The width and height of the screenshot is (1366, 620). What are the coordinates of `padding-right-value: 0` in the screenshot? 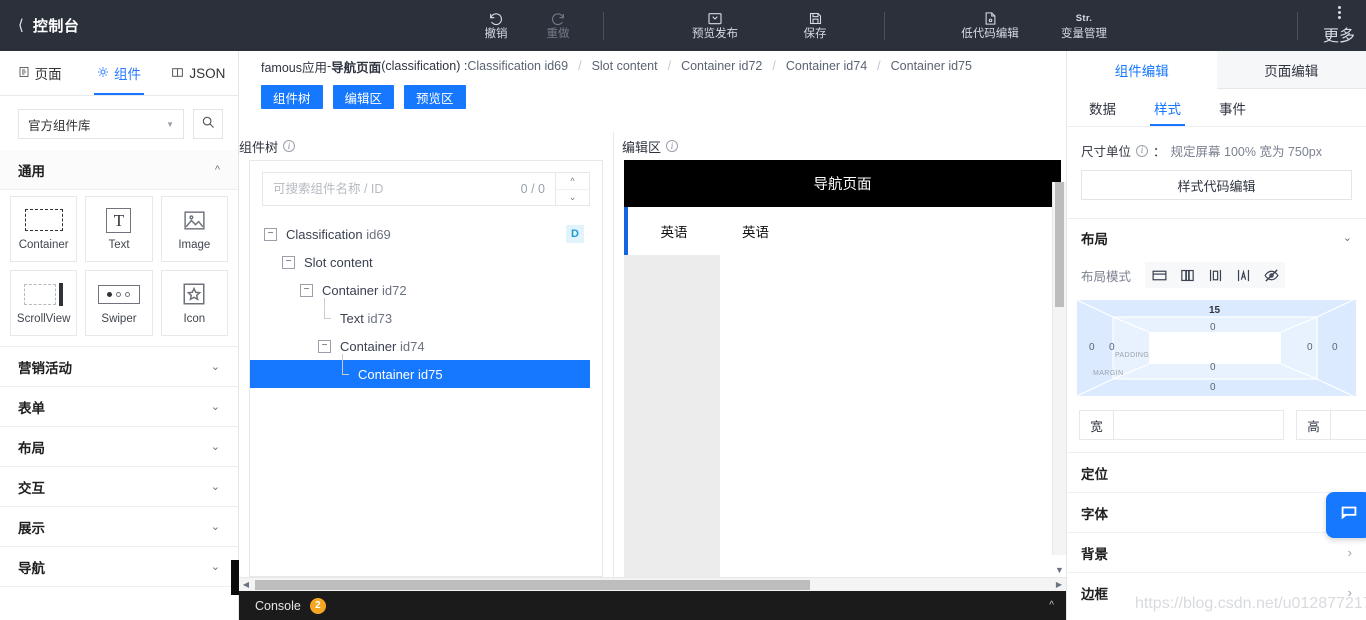 It's located at (1310, 347).